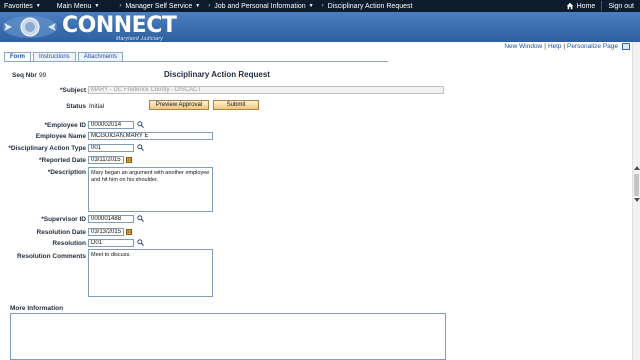 The width and height of the screenshot is (640, 360). I want to click on more-information-textarea, so click(228, 336).